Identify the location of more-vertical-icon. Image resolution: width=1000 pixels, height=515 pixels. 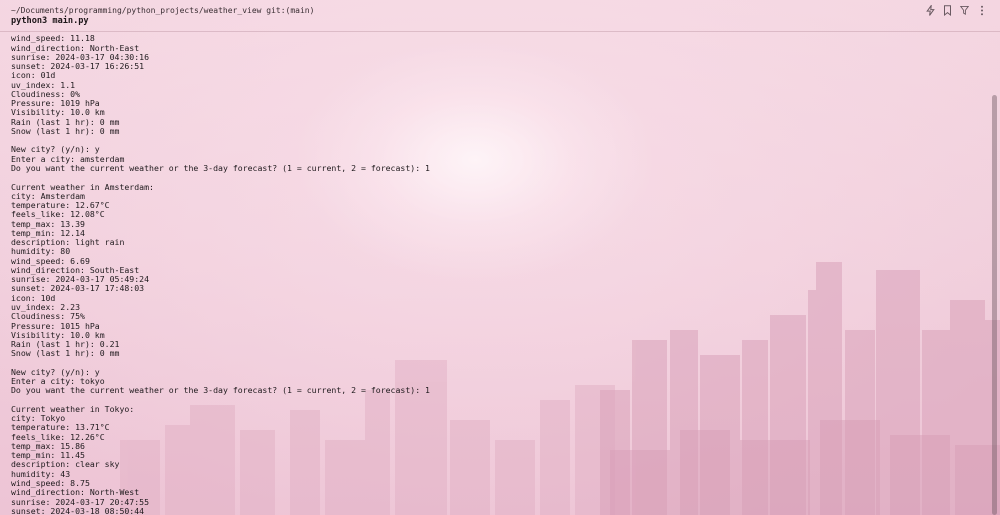
(981, 10).